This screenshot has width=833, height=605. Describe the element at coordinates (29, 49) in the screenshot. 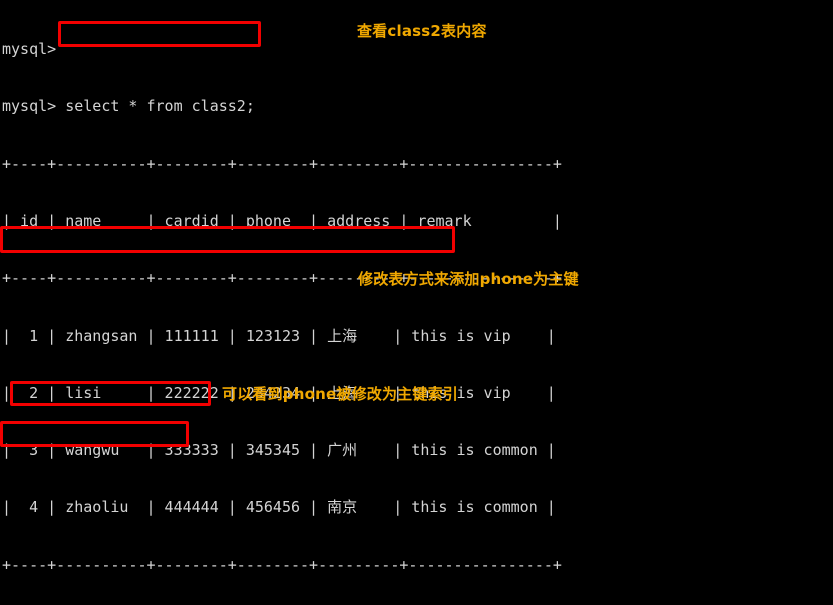

I see `terminal-line: mysql>` at that location.